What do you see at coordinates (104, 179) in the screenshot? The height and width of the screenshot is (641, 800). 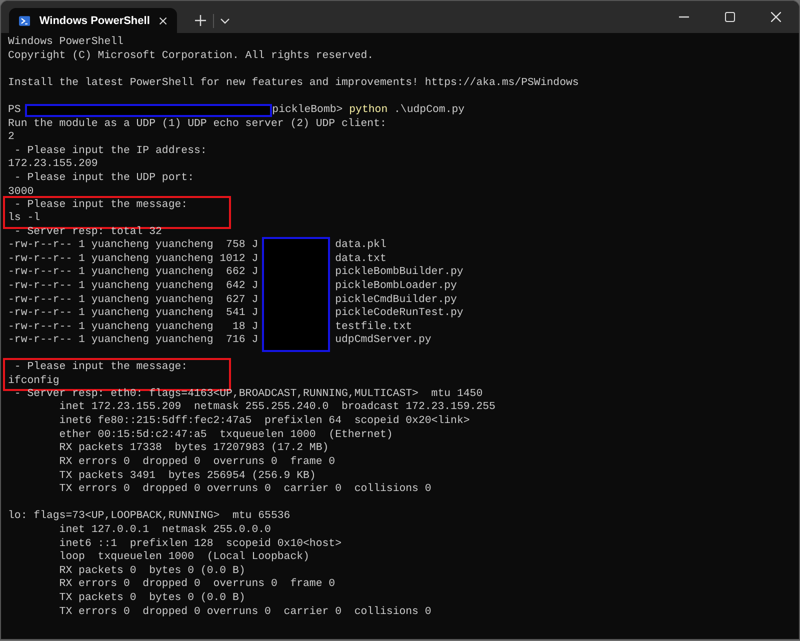 I see `output-line: - Please input the UDP port:` at bounding box center [104, 179].